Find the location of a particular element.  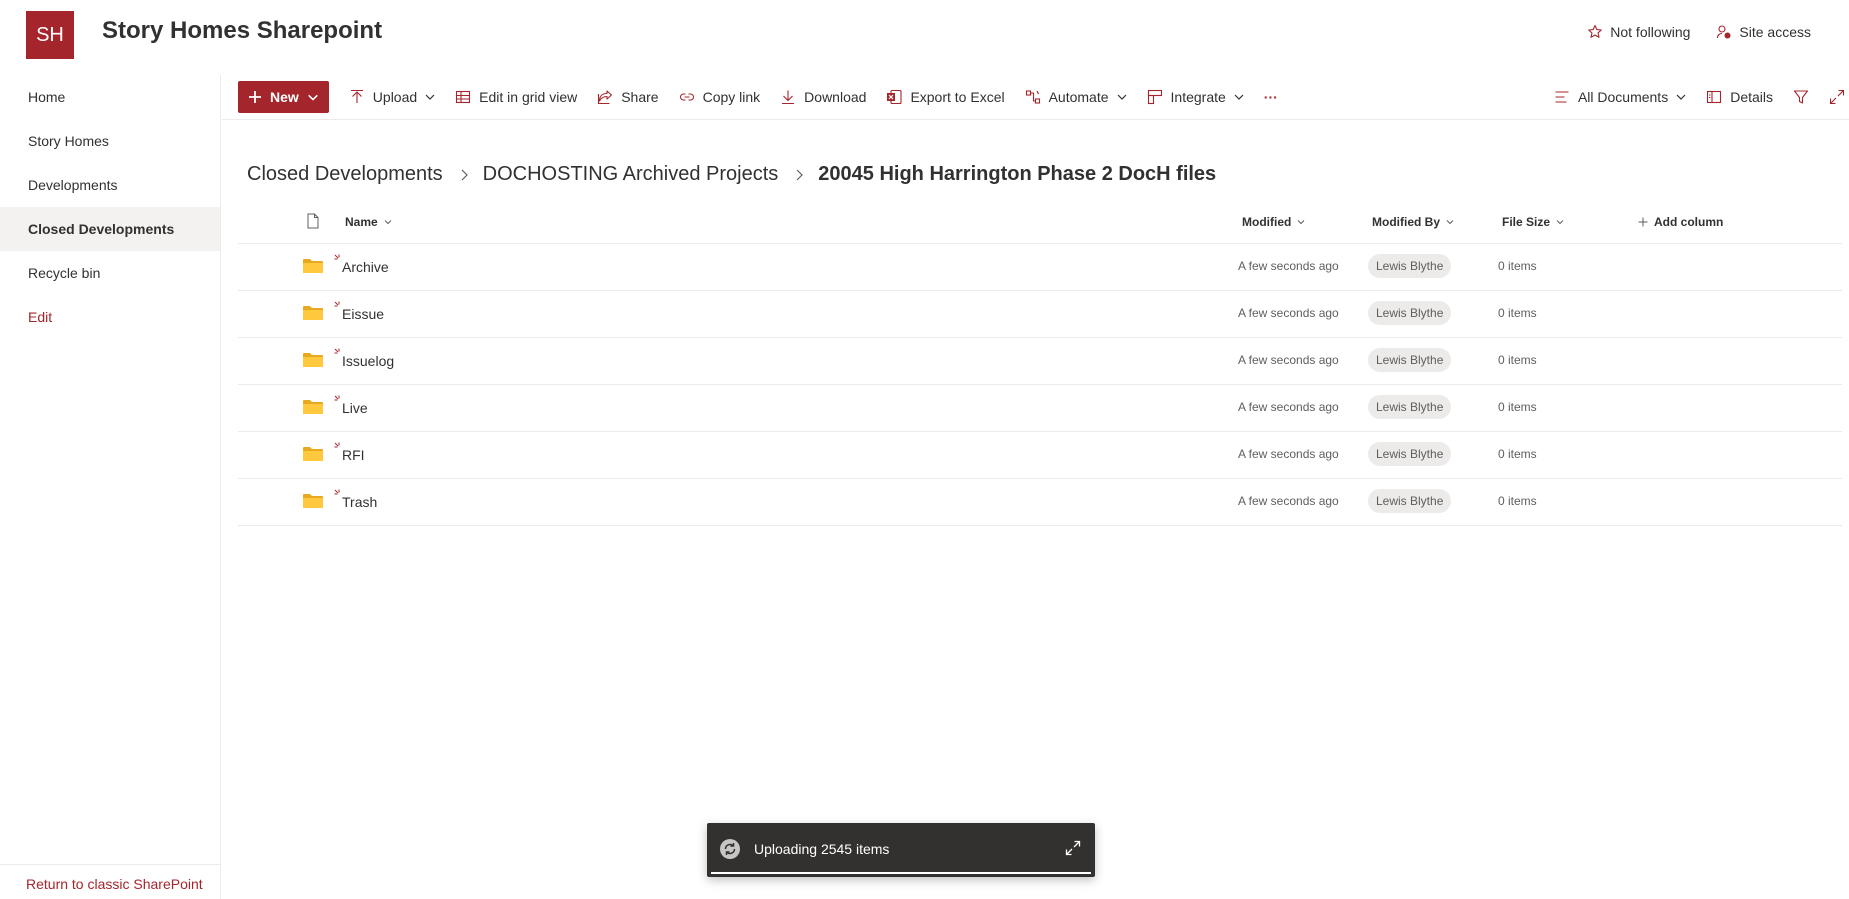

item-name-link: Eissue is located at coordinates (363, 314).